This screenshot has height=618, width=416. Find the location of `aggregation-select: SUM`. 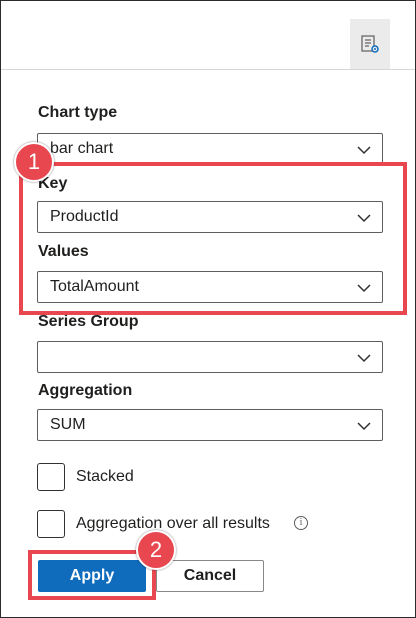

aggregation-select: SUM is located at coordinates (210, 425).